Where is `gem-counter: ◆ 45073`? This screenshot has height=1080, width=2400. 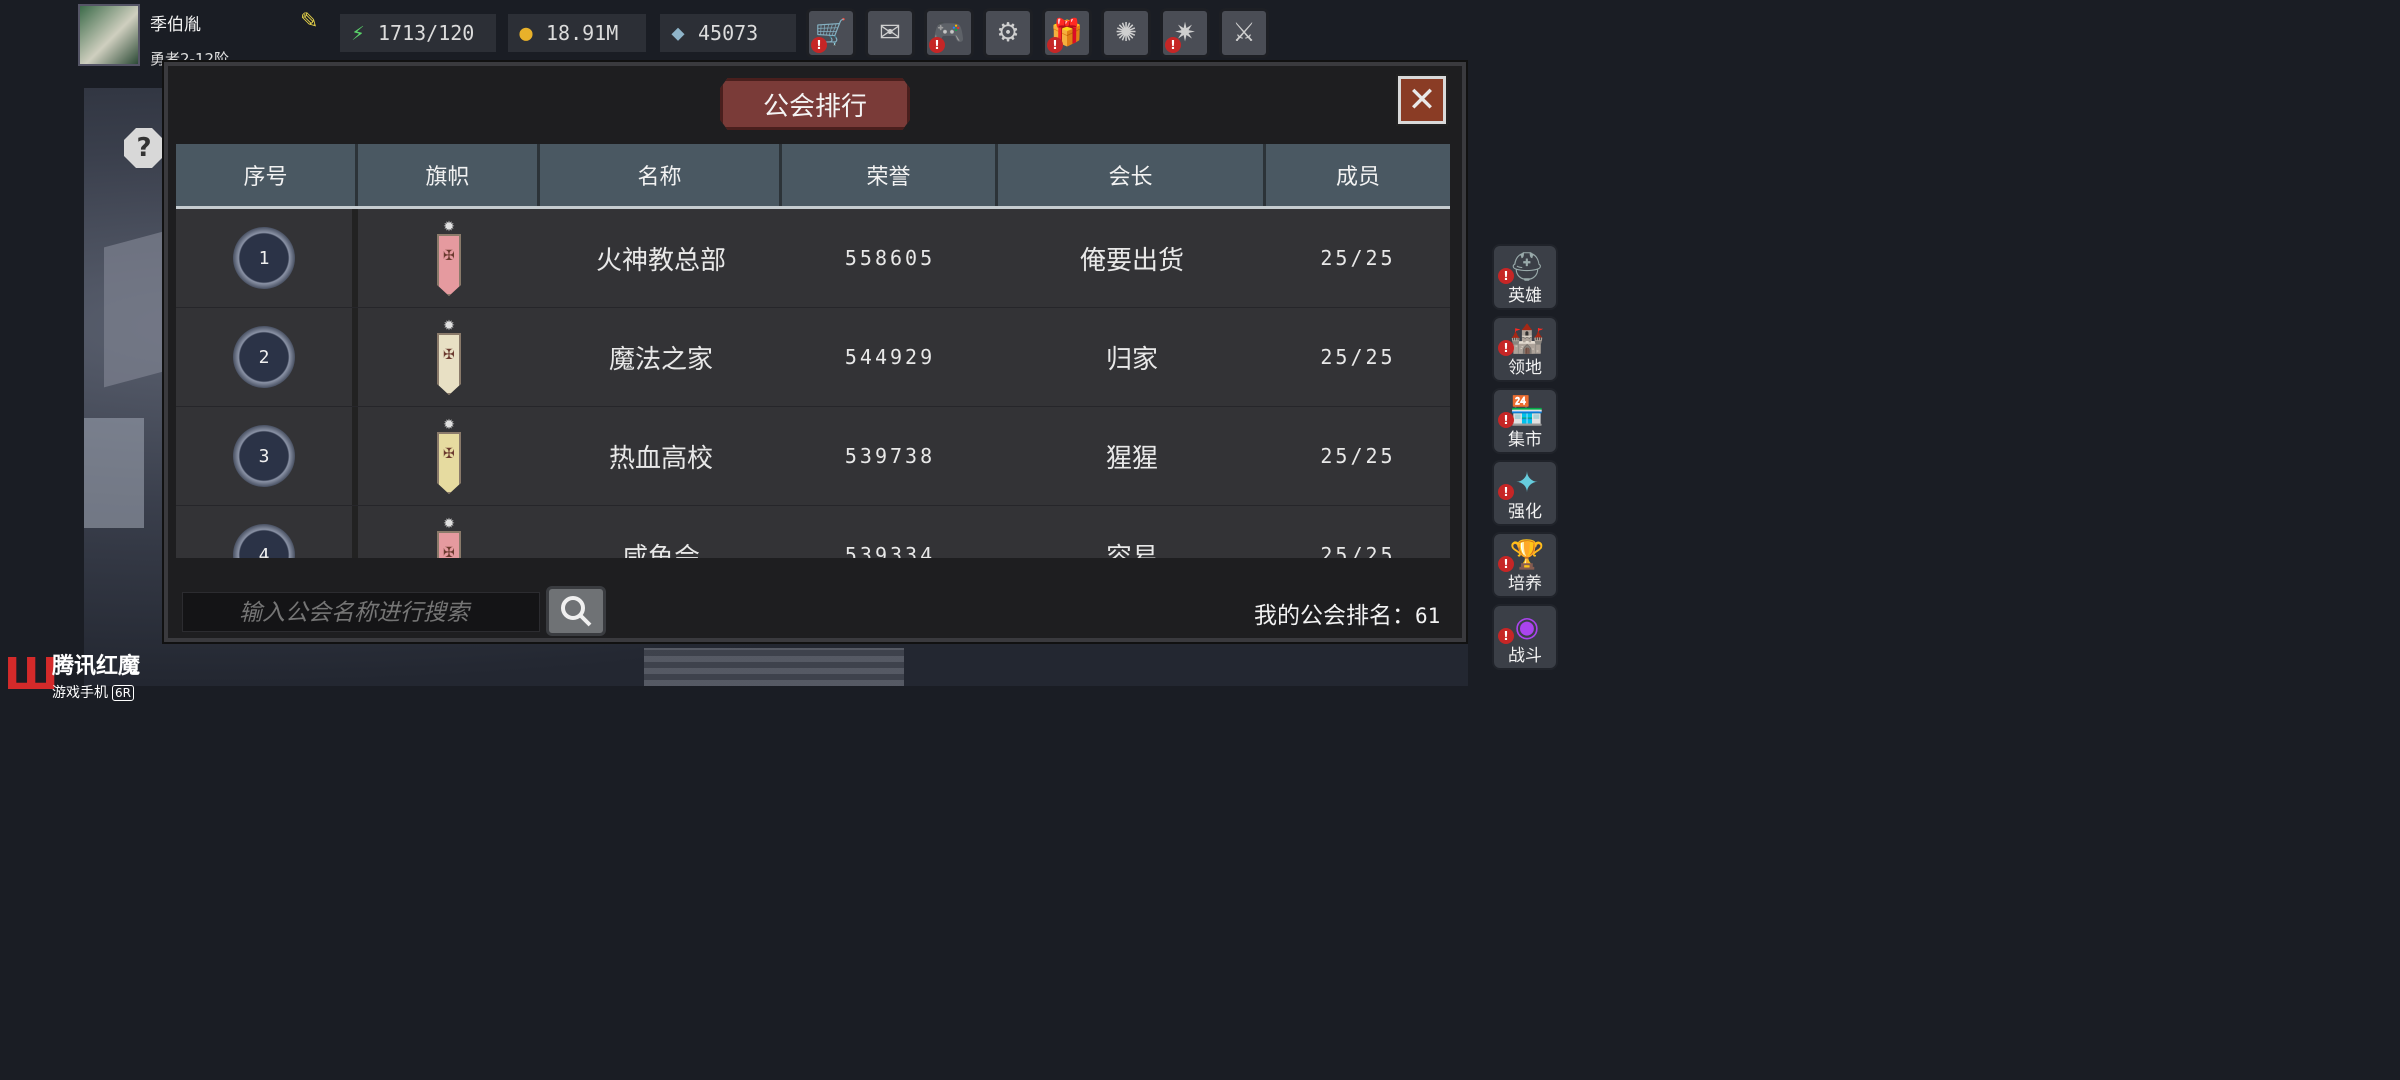
gem-counter: ◆ 45073 is located at coordinates (728, 33).